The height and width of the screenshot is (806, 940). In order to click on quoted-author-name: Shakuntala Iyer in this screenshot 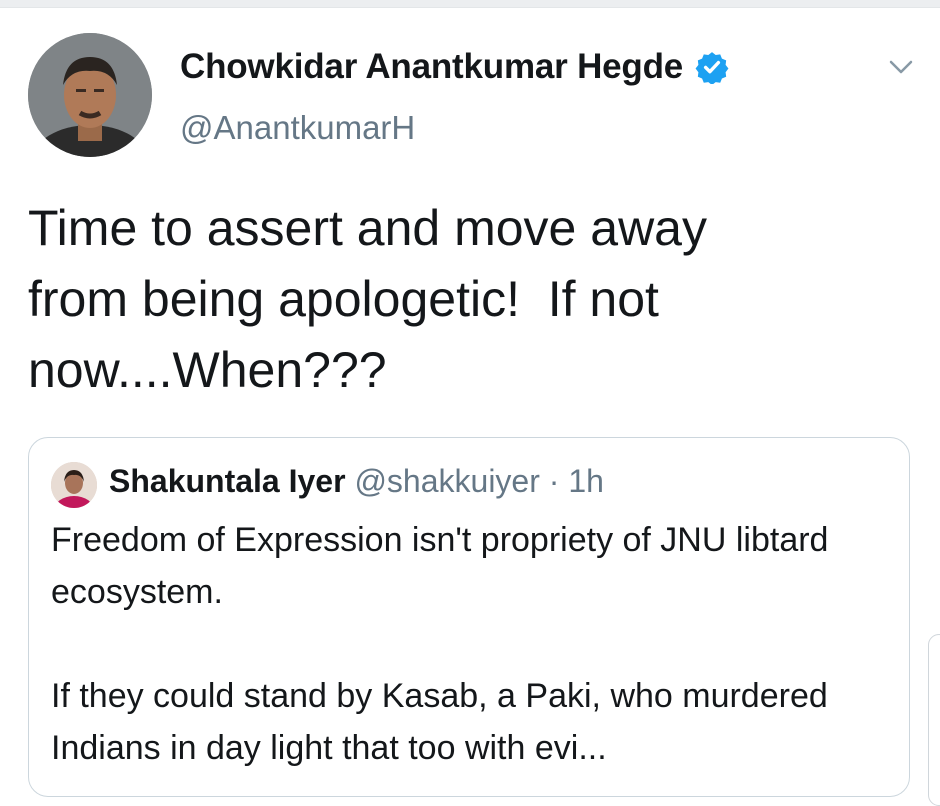, I will do `click(227, 481)`.